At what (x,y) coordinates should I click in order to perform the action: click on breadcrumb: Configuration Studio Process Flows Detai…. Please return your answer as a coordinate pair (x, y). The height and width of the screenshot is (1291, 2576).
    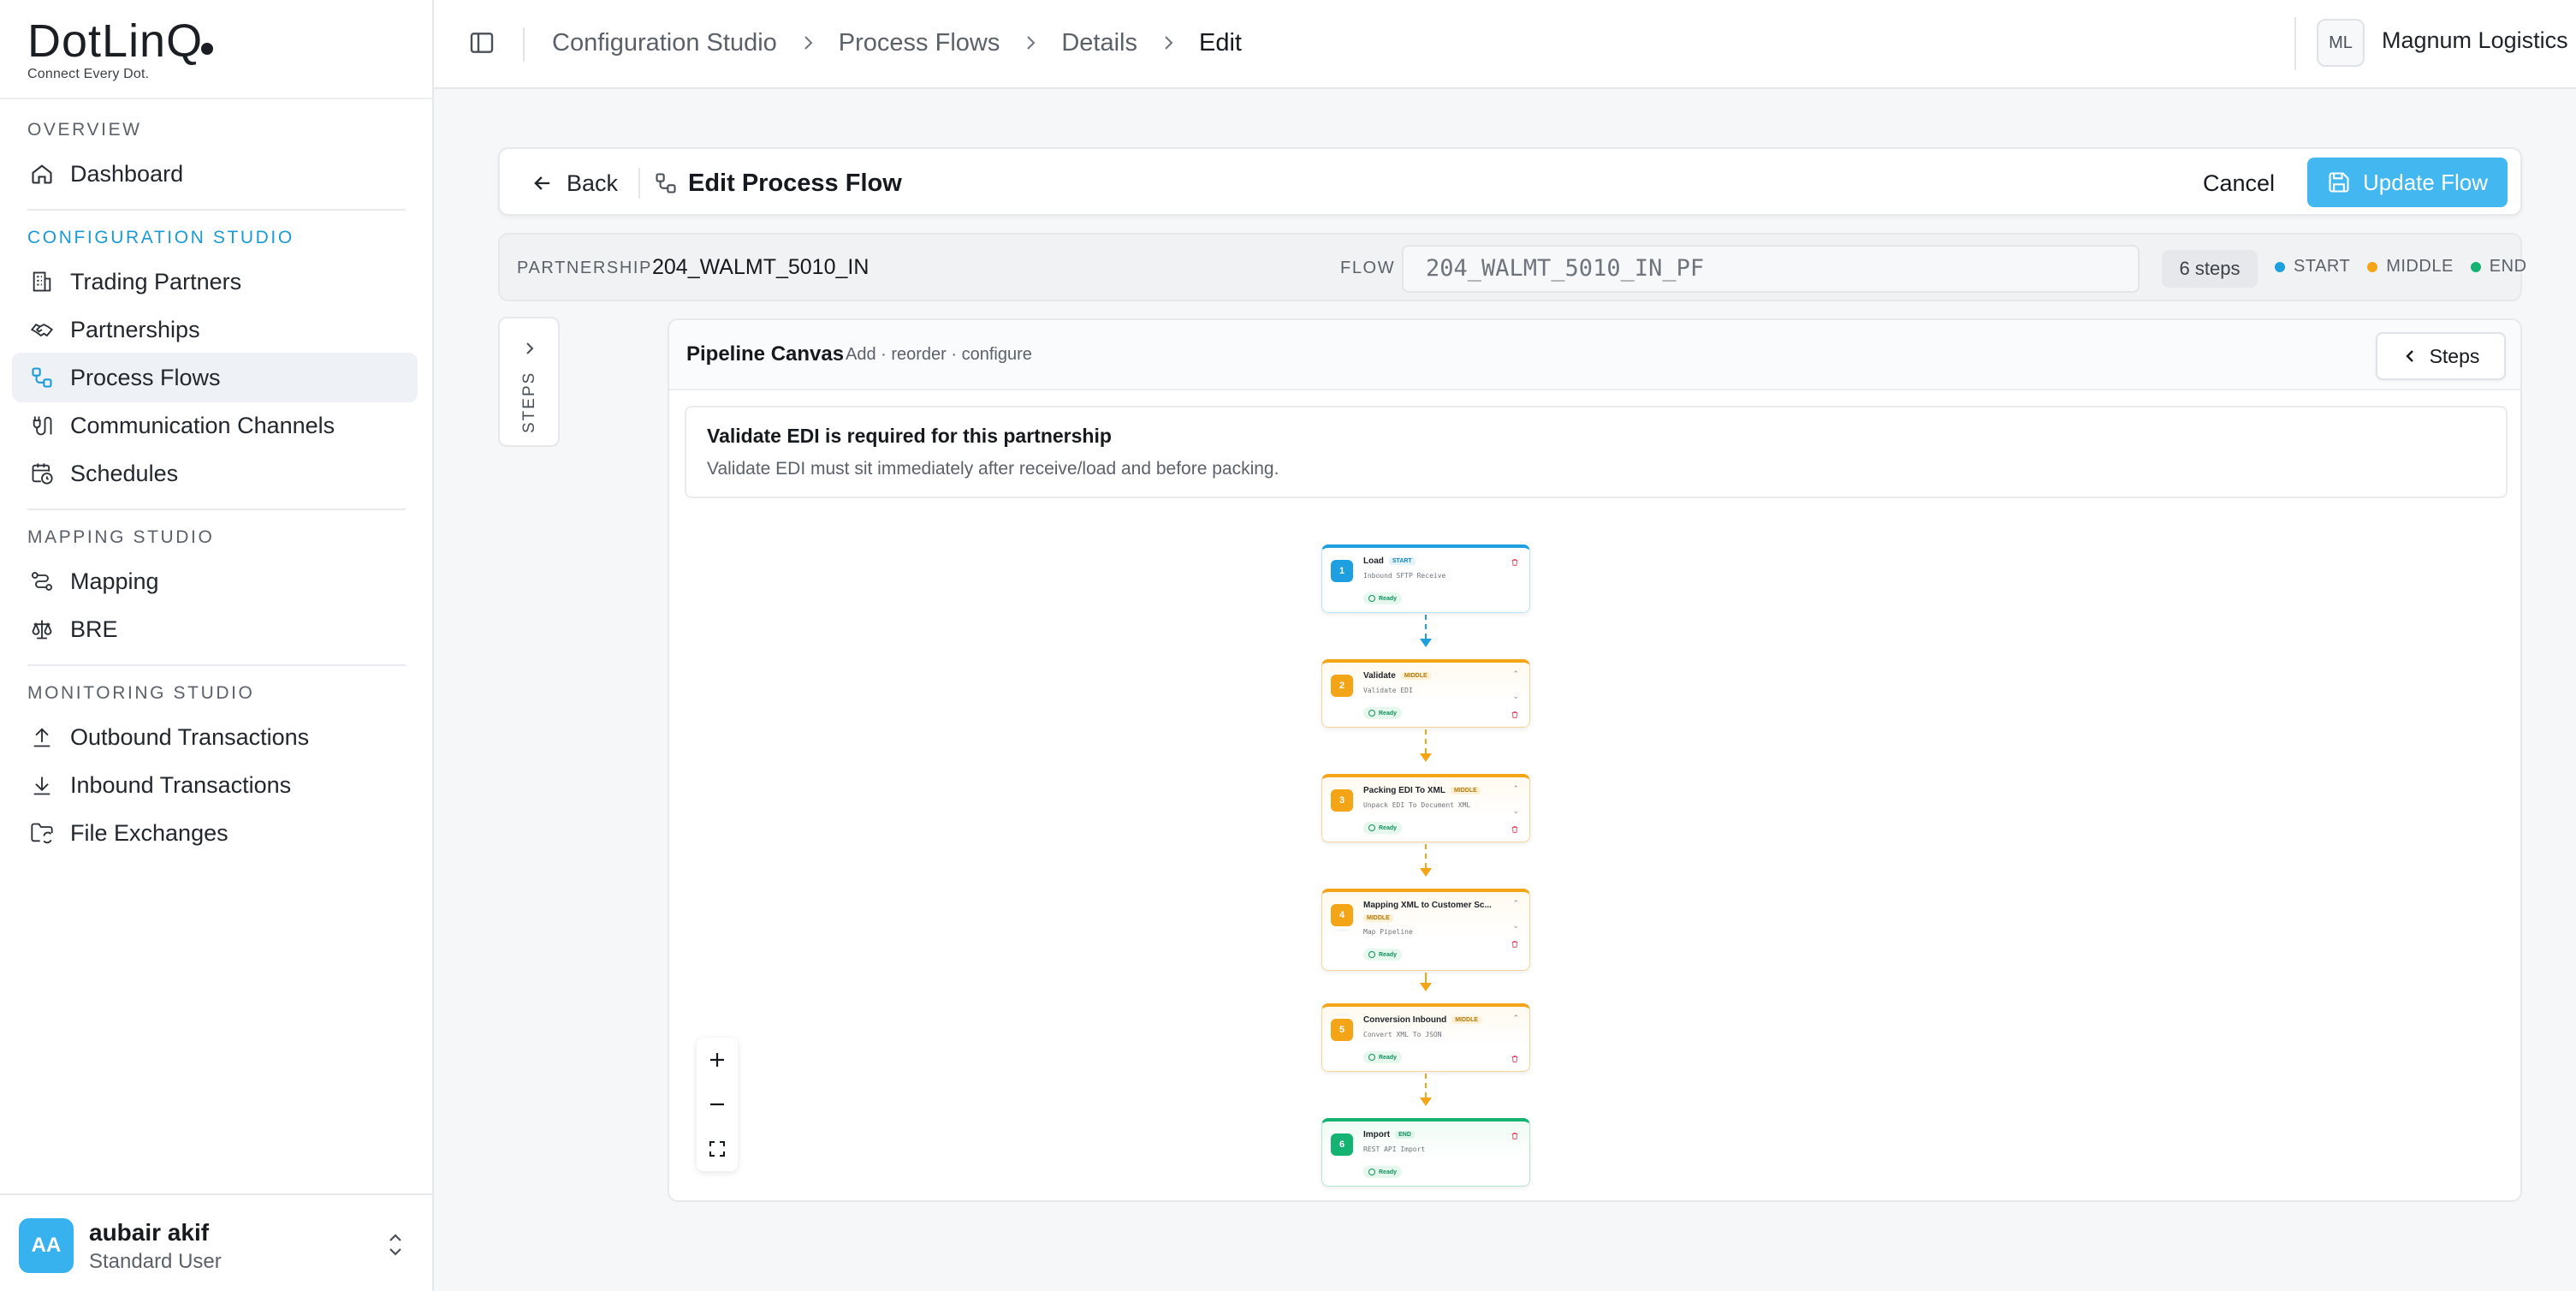
    Looking at the image, I should click on (897, 43).